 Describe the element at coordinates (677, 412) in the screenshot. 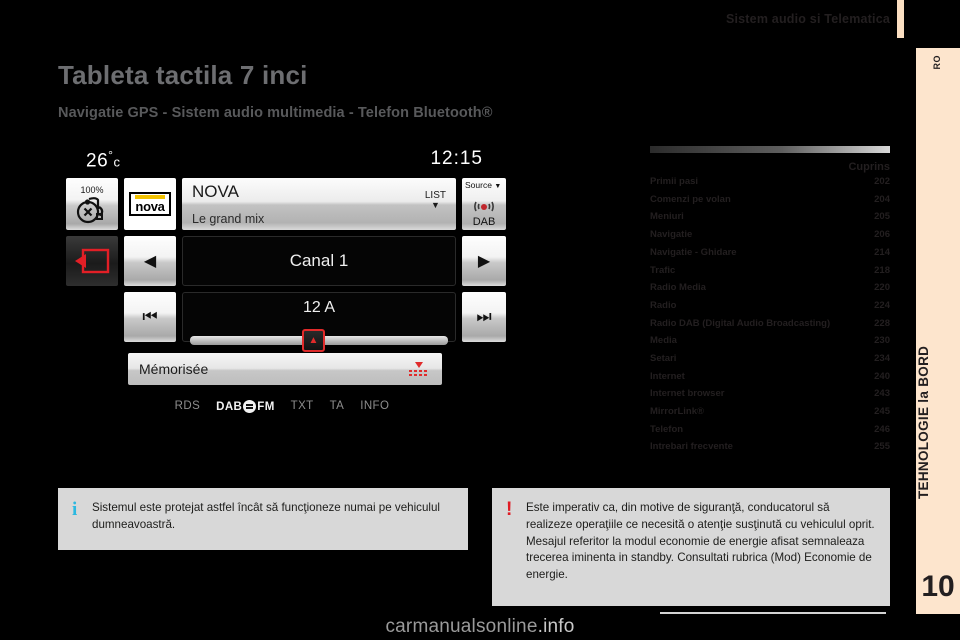

I see `toc-label: MirrorLink®` at that location.